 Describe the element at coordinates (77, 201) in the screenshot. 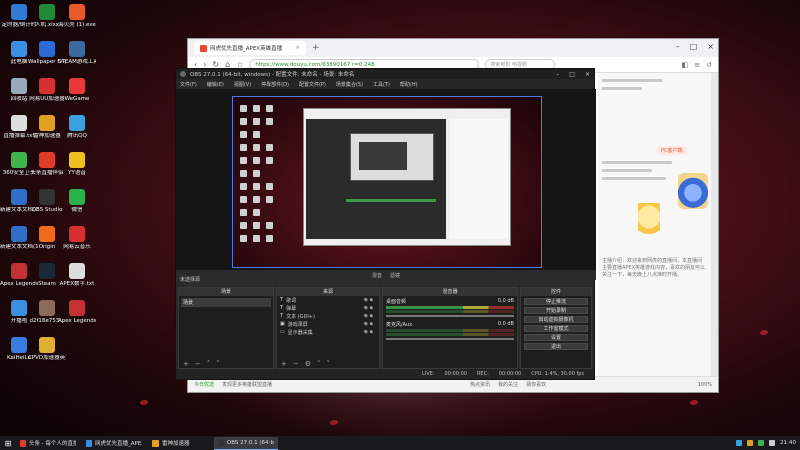

I see `desktop-icon: 微信` at that location.